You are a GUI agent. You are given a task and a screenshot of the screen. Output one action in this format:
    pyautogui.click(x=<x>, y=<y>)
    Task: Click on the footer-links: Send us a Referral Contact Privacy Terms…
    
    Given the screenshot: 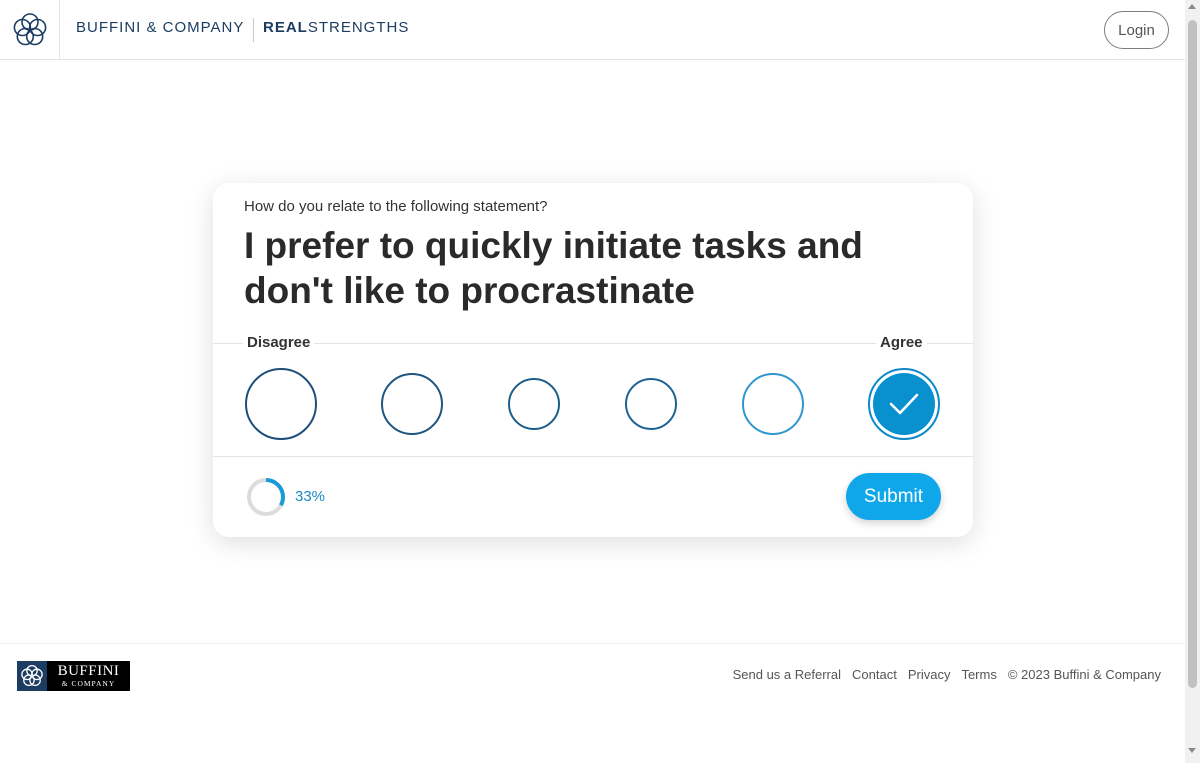 What is the action you would take?
    pyautogui.click(x=947, y=674)
    